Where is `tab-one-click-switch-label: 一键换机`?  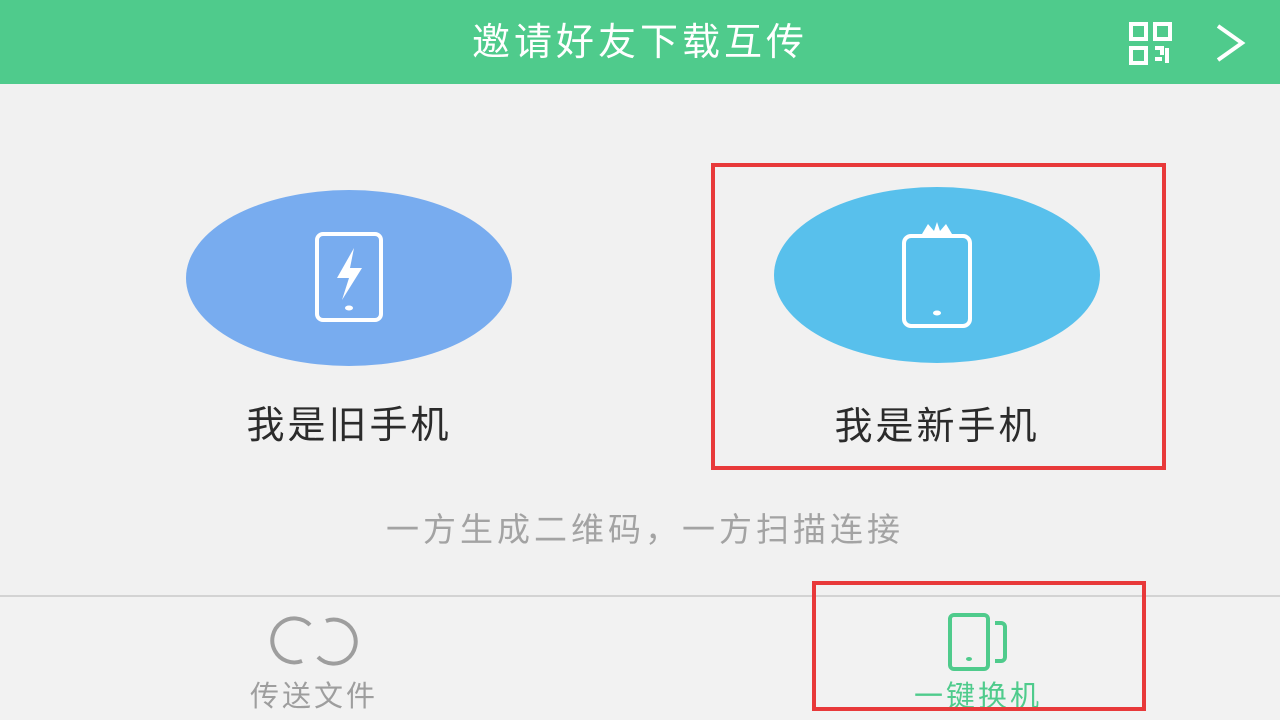 tab-one-click-switch-label: 一键换机 is located at coordinates (977, 696).